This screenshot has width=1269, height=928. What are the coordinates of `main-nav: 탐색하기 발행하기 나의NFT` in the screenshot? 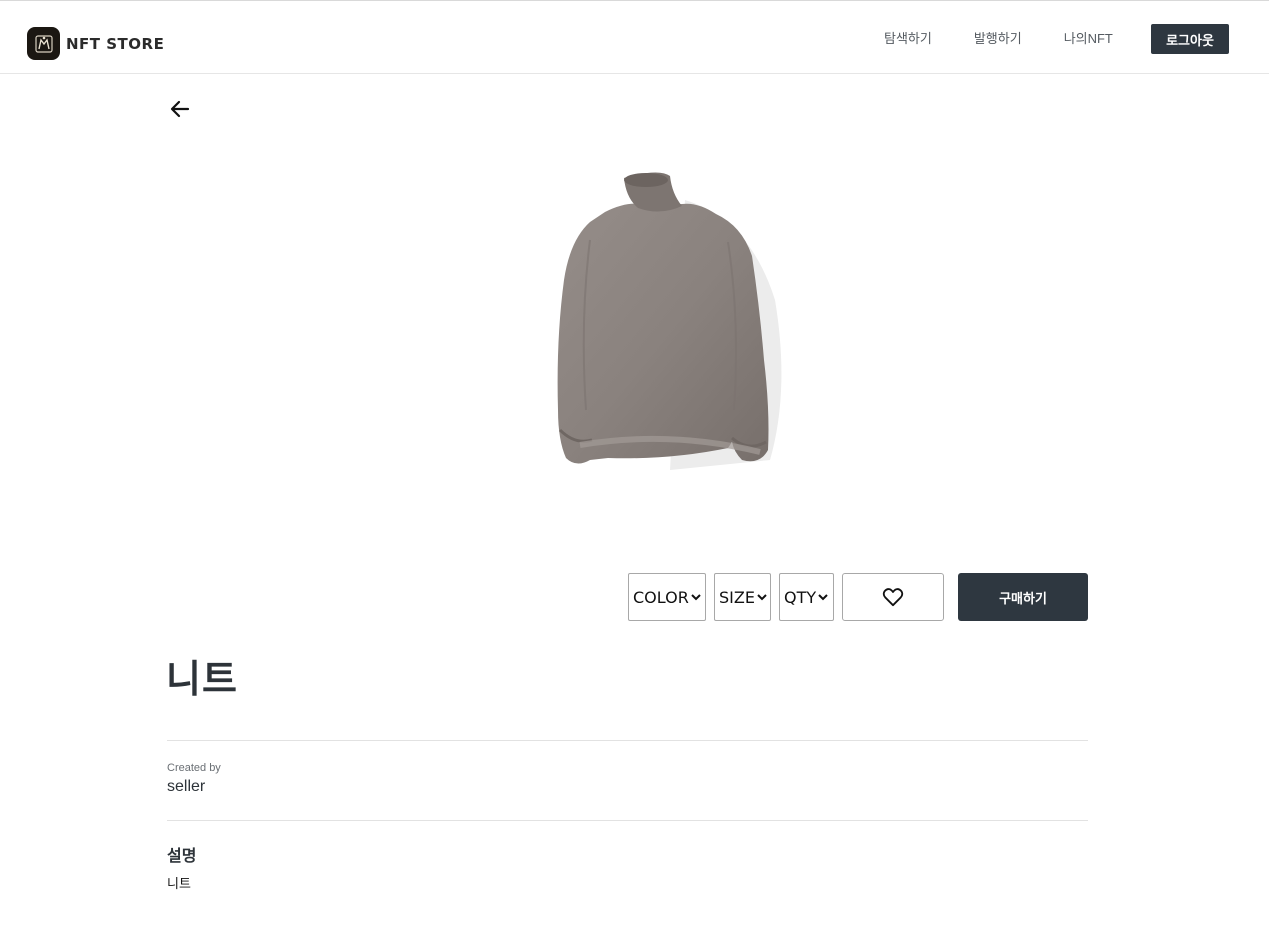 It's located at (1019, 37).